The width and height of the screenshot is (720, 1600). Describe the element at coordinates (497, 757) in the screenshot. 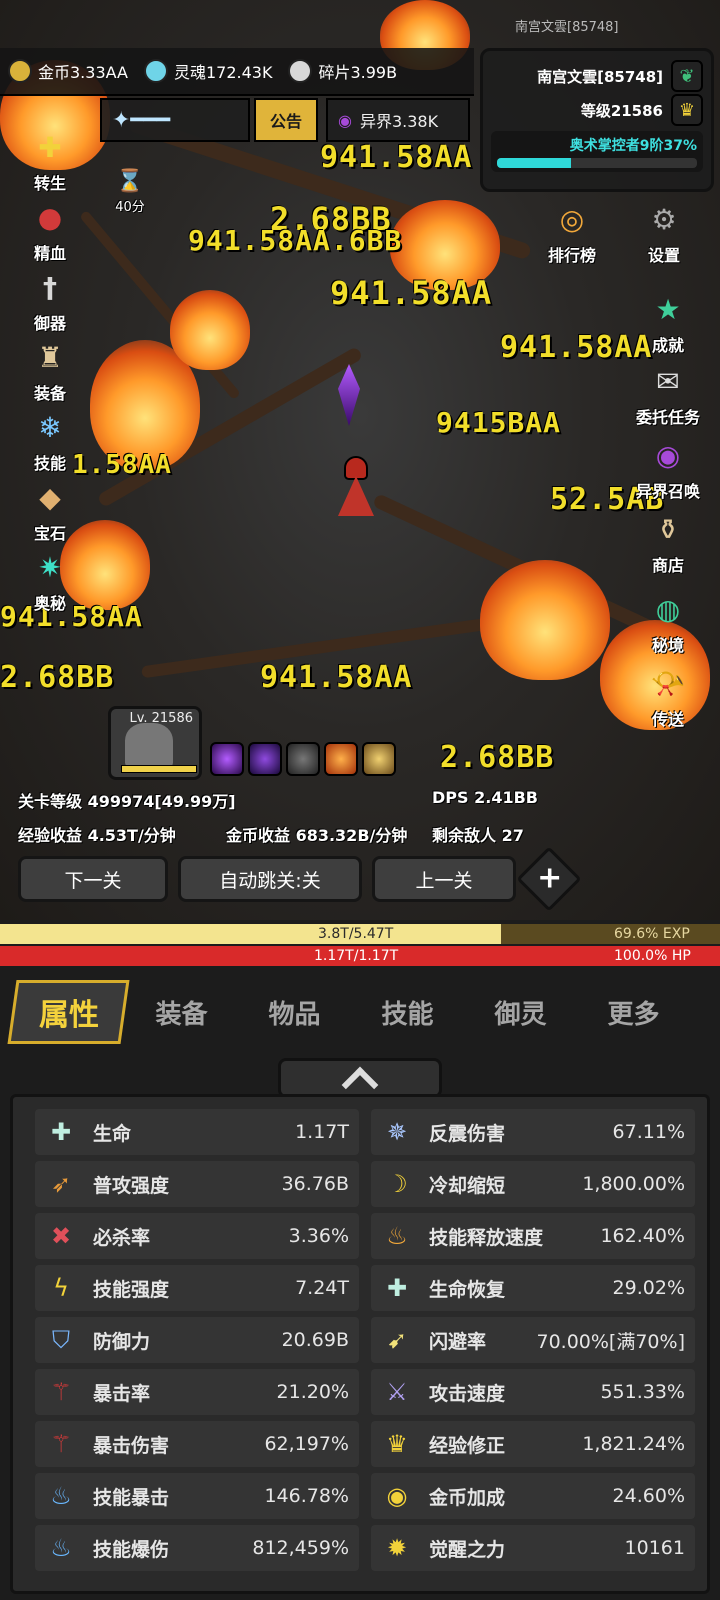

I see `damage-number: 2.68BB` at that location.